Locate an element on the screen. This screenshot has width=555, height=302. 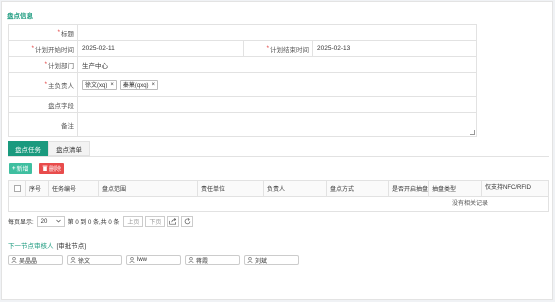
add-button-label: 新增 is located at coordinates (22, 170).